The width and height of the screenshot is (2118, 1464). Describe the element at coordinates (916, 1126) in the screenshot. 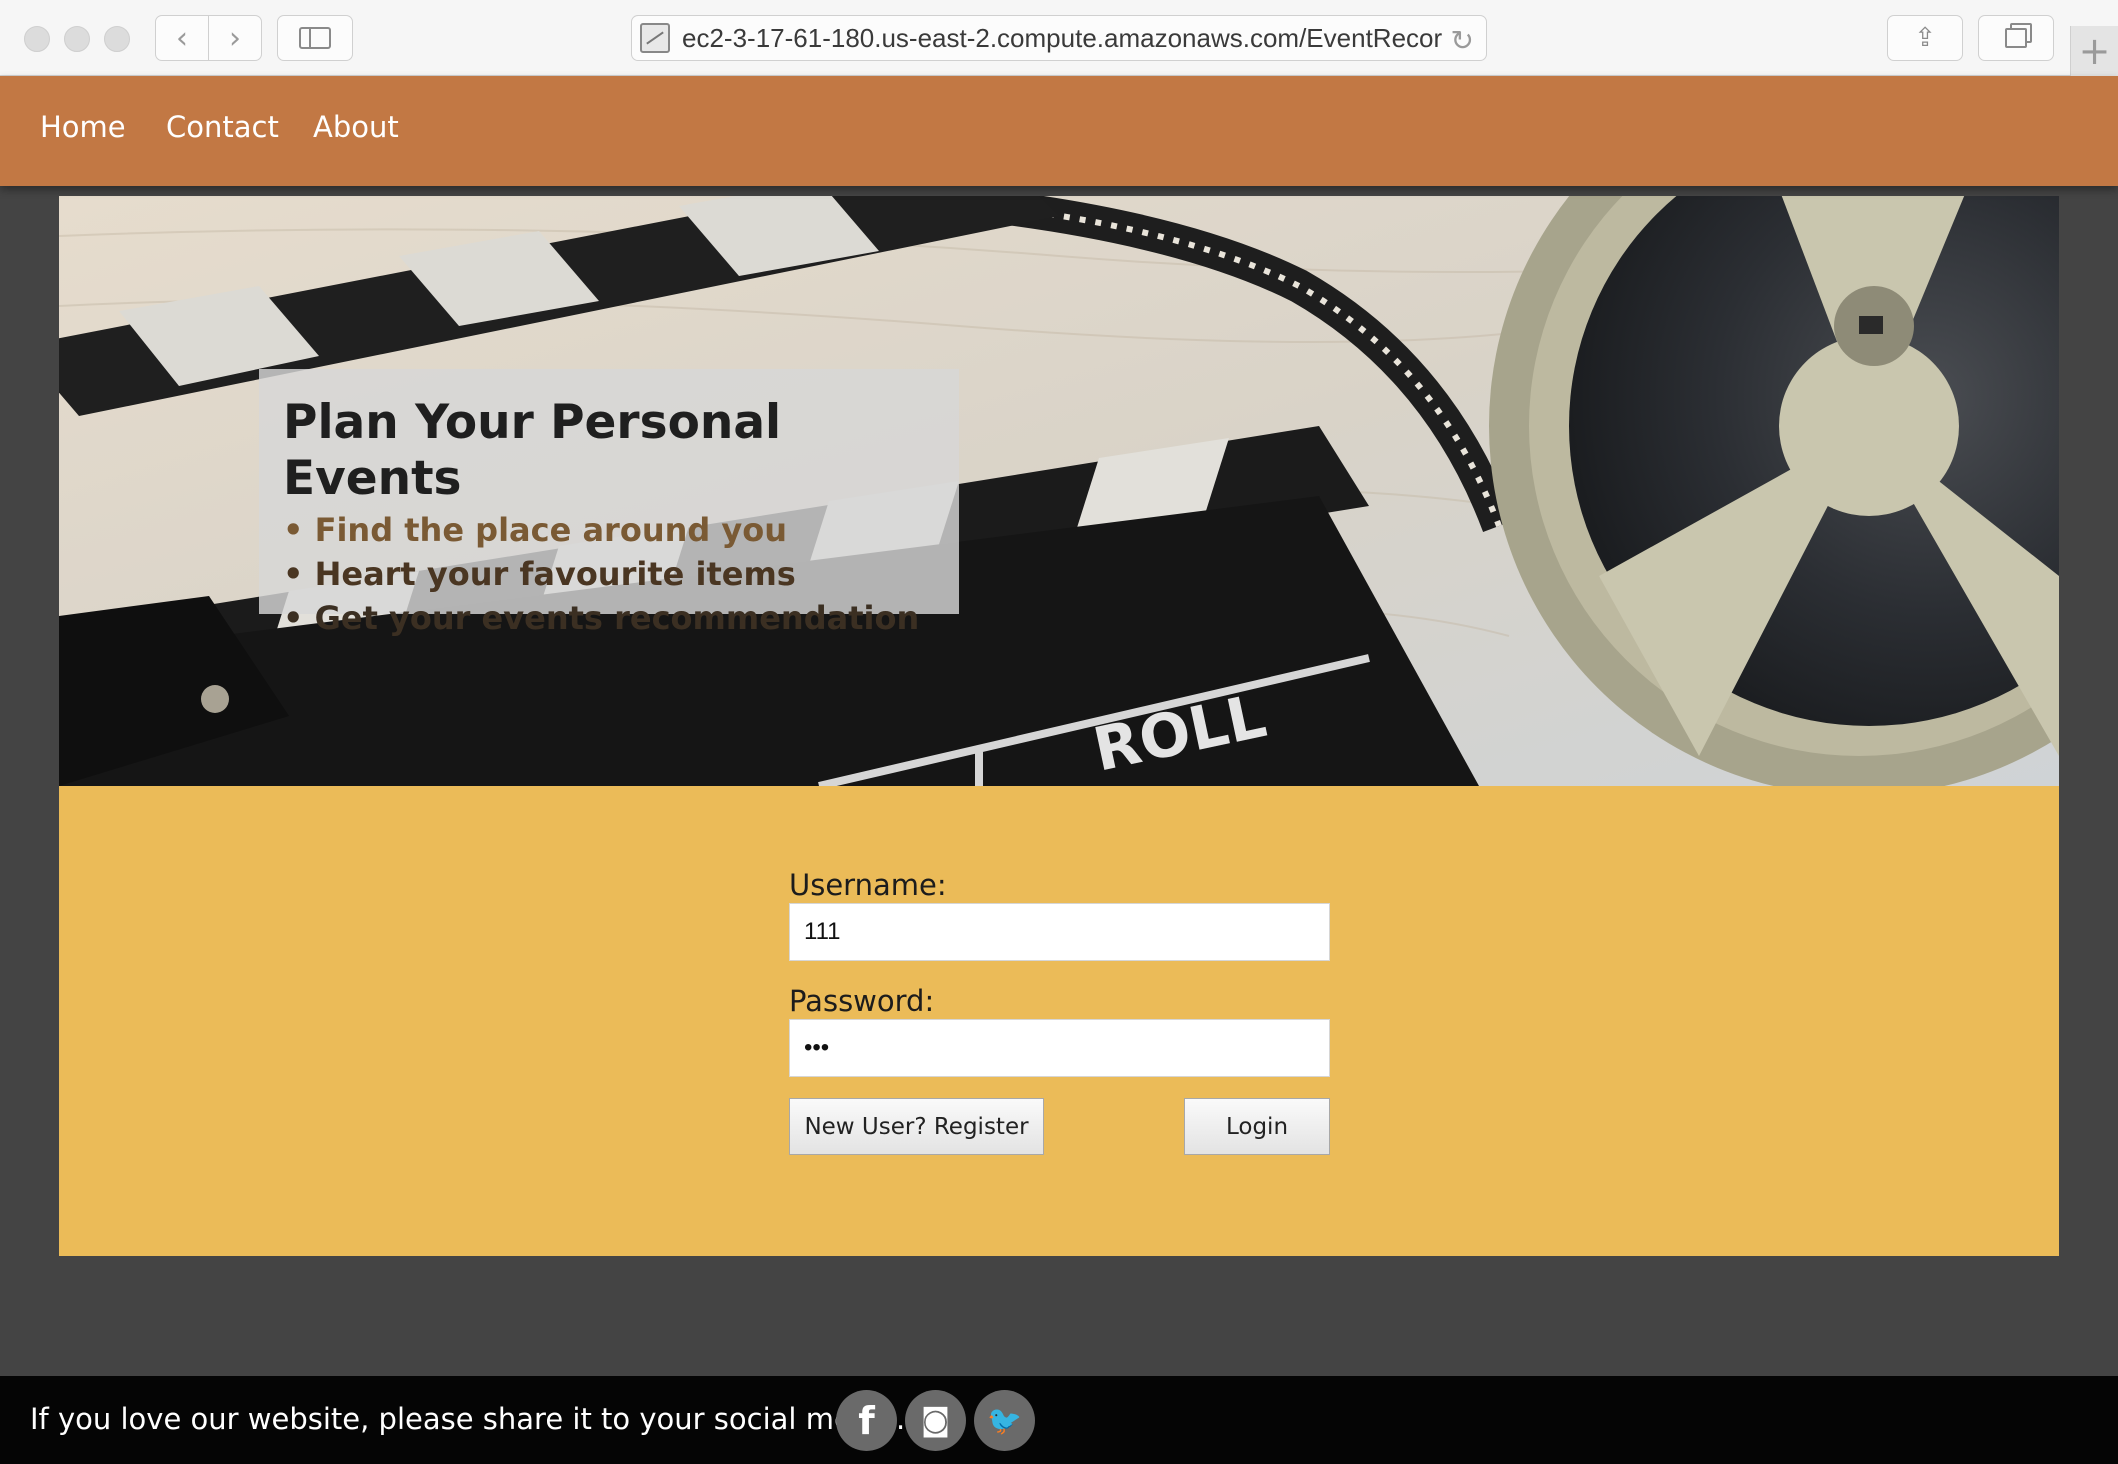

I see `register-button: New User? Register` at that location.